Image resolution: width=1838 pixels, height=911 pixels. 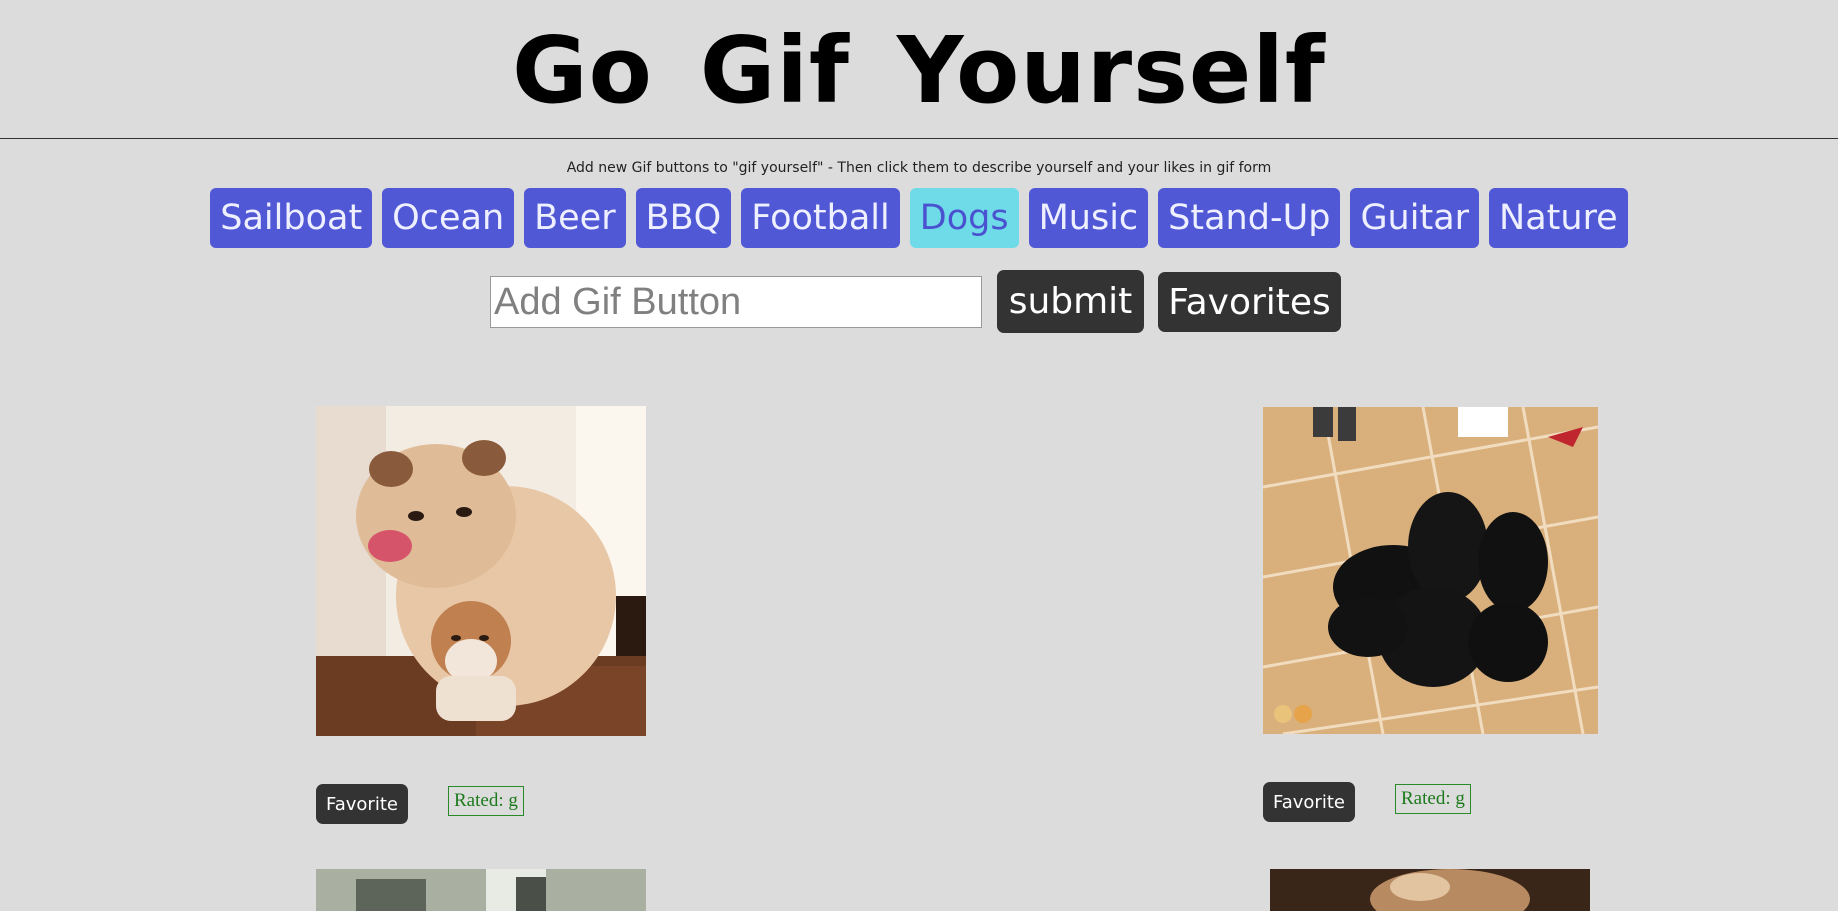 I want to click on topic-button-sailboat: Sailboat, so click(x=291, y=218).